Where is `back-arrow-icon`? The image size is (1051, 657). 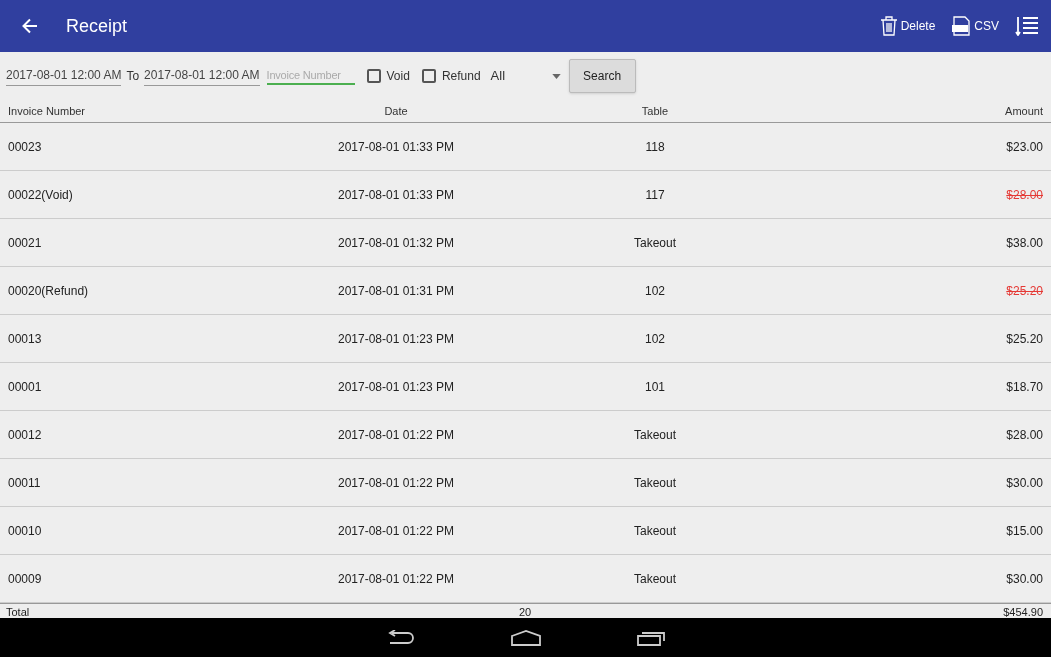
back-arrow-icon is located at coordinates (30, 26).